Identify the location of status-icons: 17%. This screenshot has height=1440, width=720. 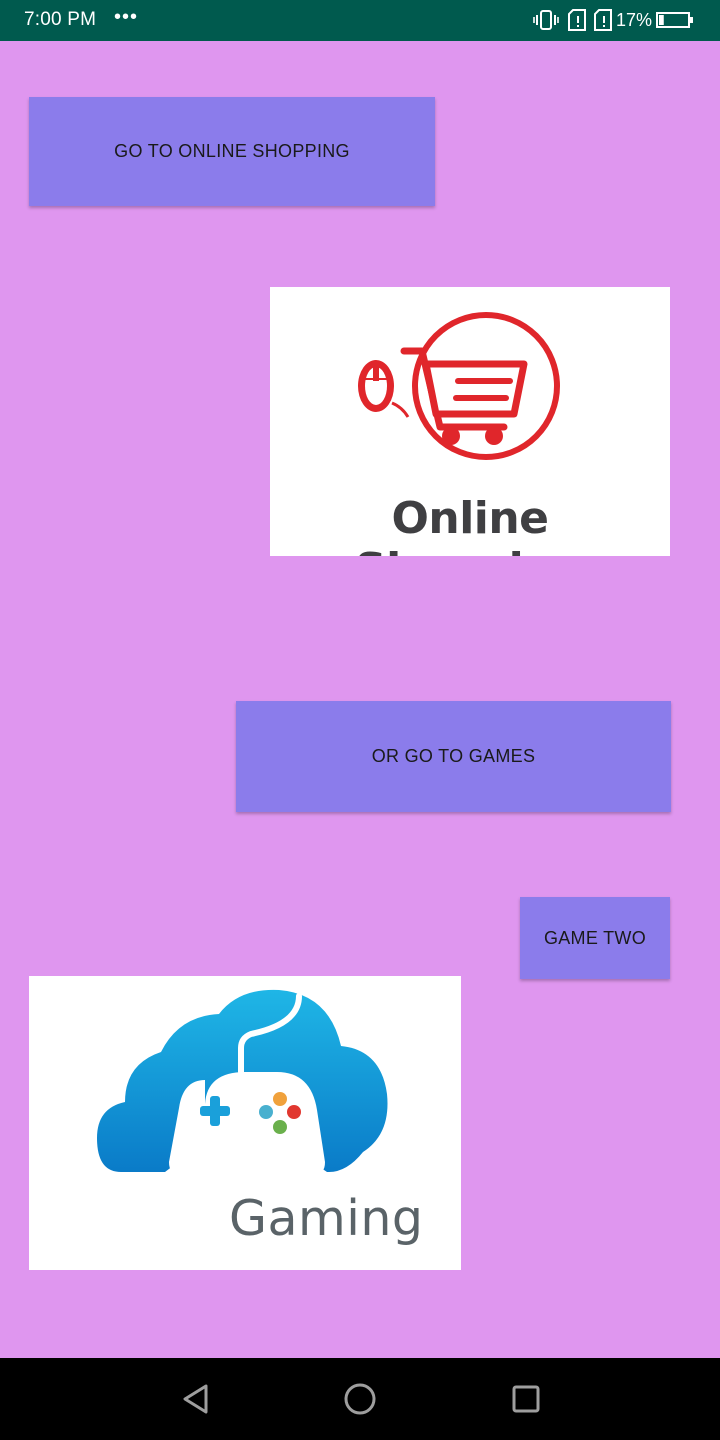
(613, 20).